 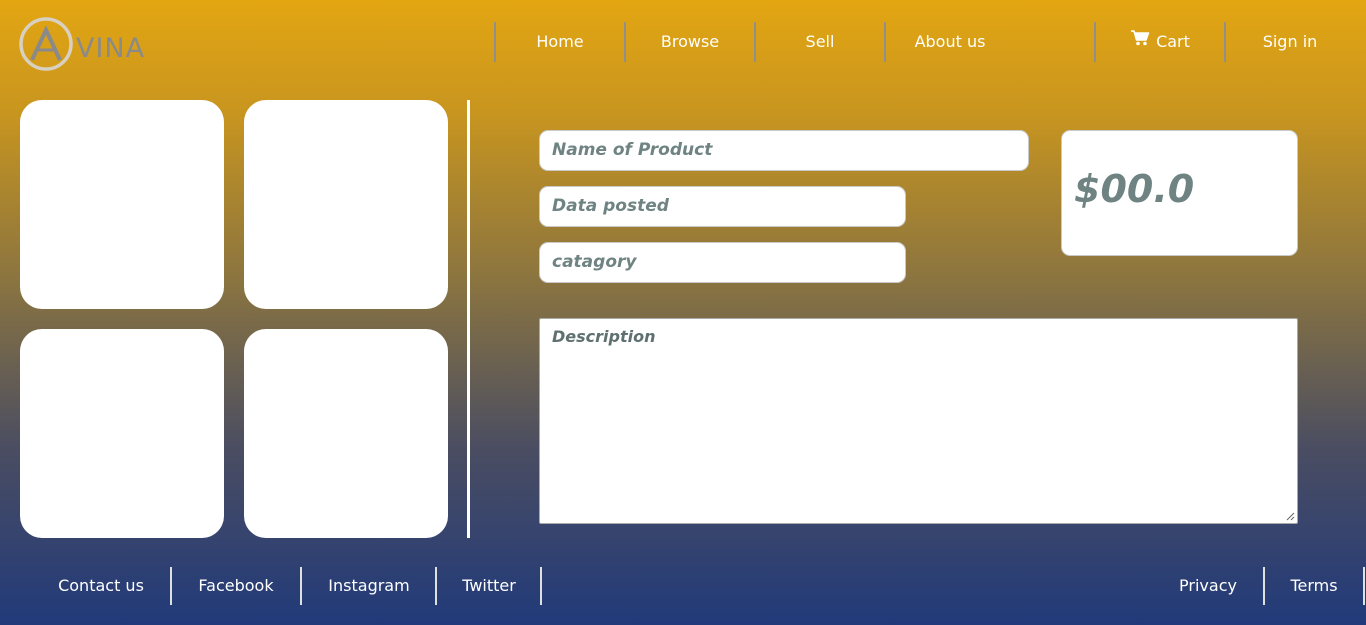 I want to click on nav-cart-label: Cart, so click(x=1173, y=41).